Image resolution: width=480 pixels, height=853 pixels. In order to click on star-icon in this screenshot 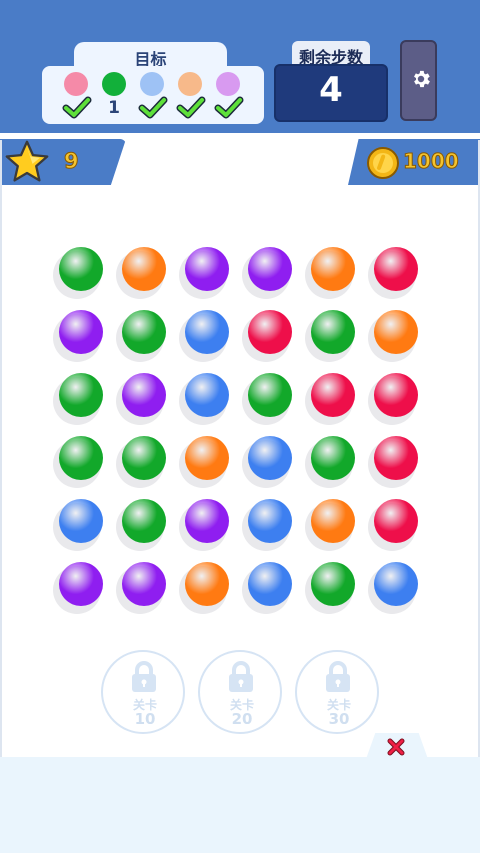, I will do `click(27, 161)`.